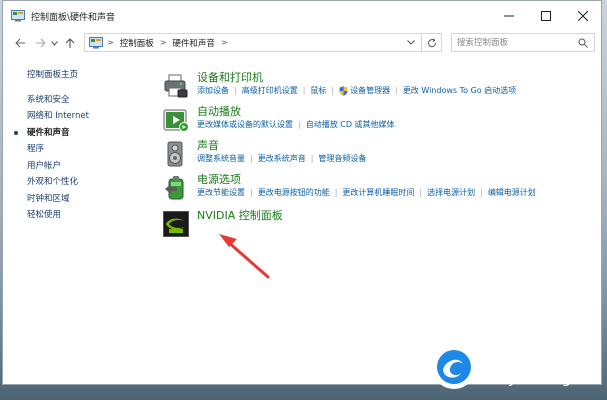 The image size is (607, 400). I want to click on sidebar-item-appearance: 外观和个性化, so click(78, 182).